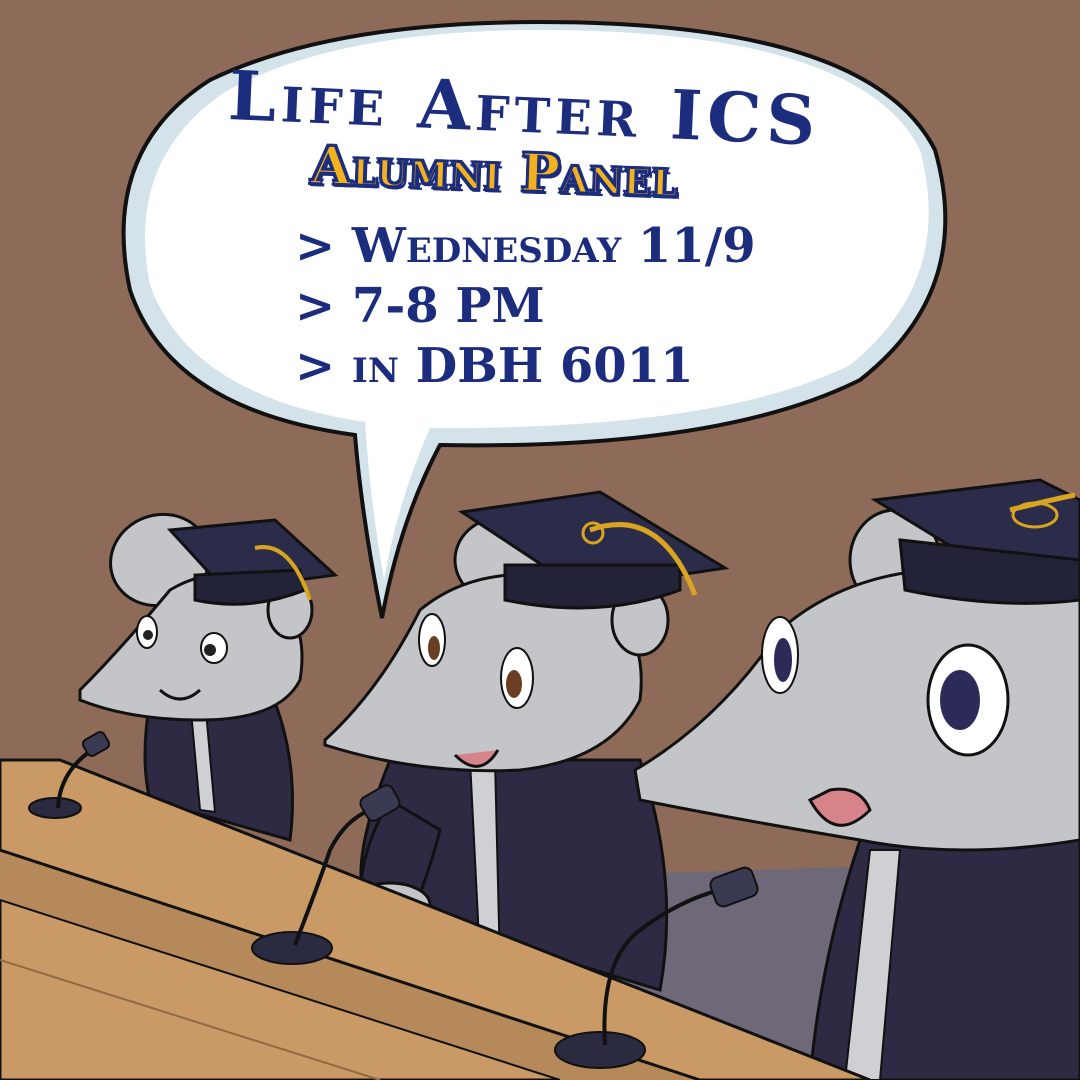 The width and height of the screenshot is (1080, 1080). I want to click on event-time: > 7-8 PM, so click(420, 306).